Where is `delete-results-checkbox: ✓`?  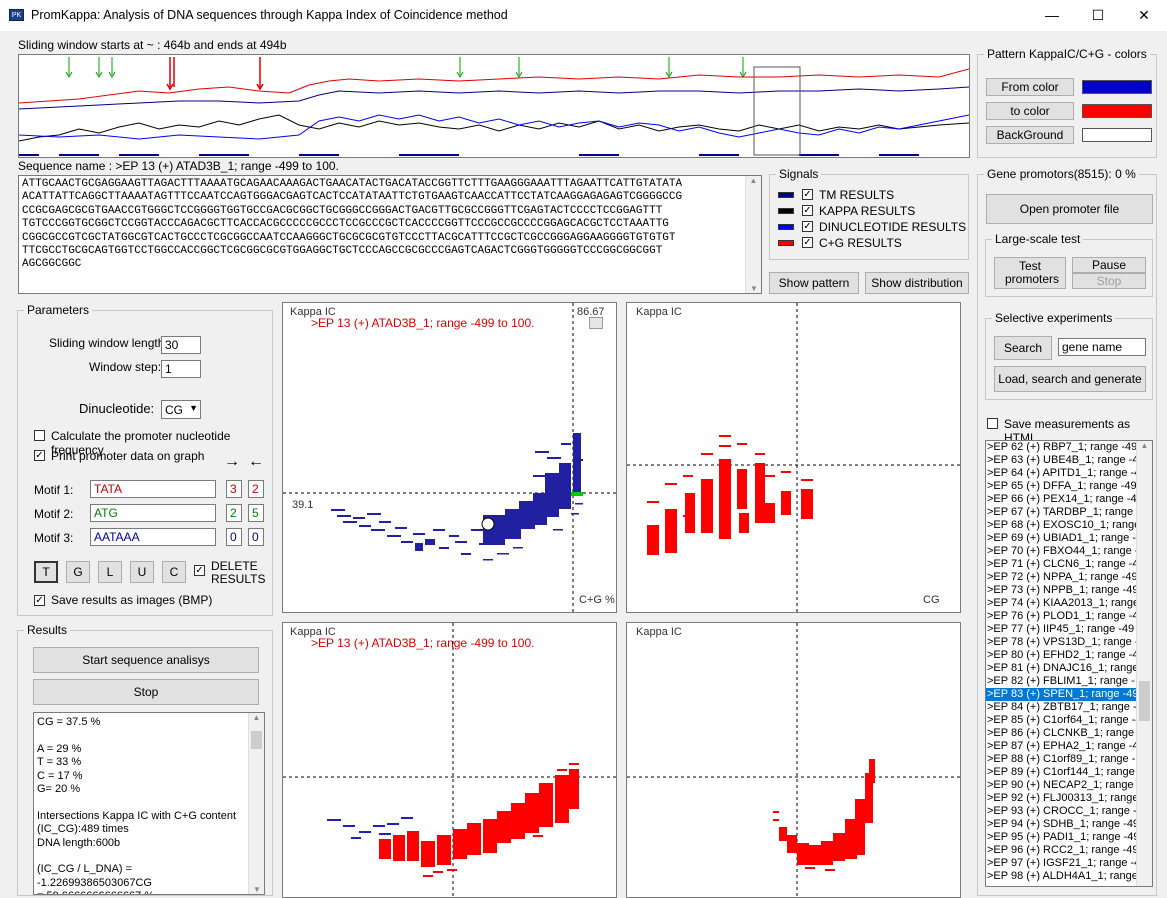
delete-results-checkbox: ✓ is located at coordinates (199, 570).